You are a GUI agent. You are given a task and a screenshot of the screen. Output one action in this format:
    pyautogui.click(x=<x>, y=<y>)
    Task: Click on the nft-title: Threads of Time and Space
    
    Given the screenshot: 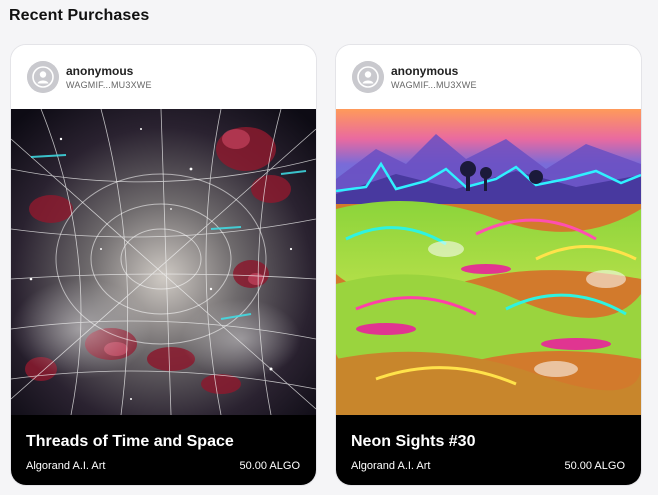 What is the action you would take?
    pyautogui.click(x=130, y=442)
    